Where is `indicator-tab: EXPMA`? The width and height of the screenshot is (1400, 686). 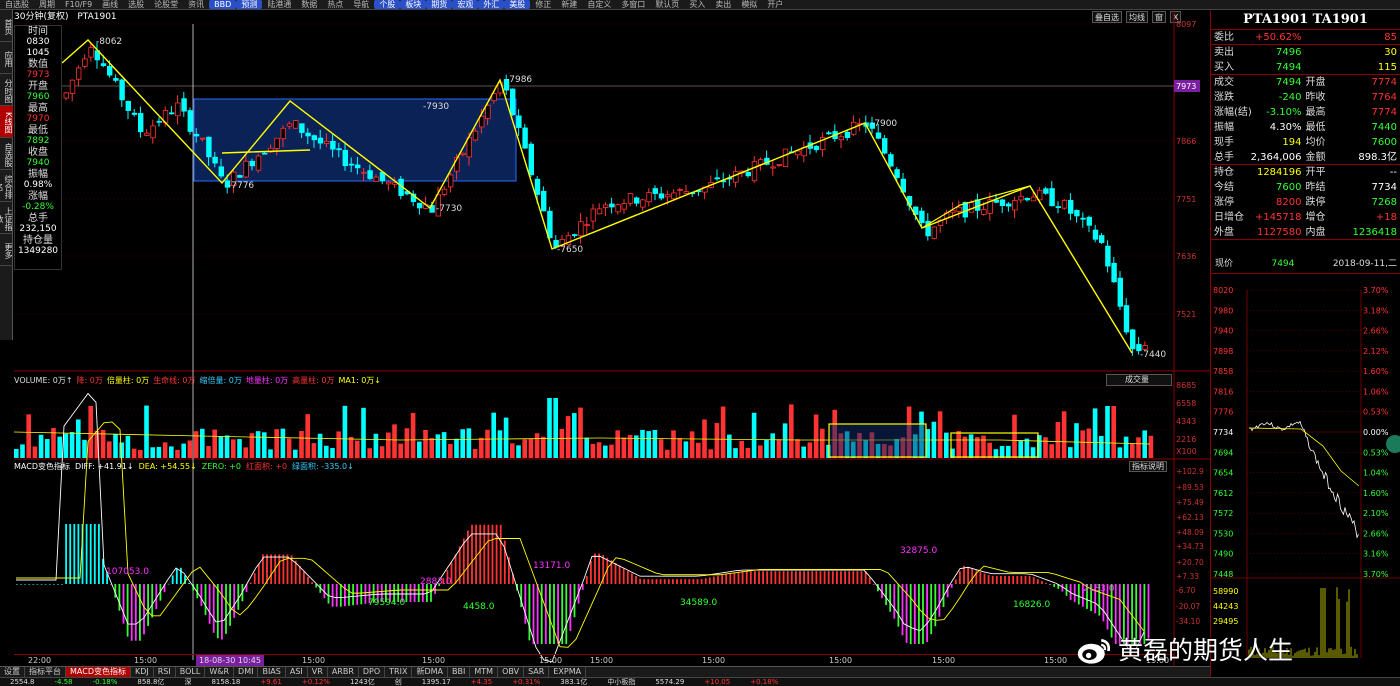 indicator-tab: EXPMA is located at coordinates (568, 672).